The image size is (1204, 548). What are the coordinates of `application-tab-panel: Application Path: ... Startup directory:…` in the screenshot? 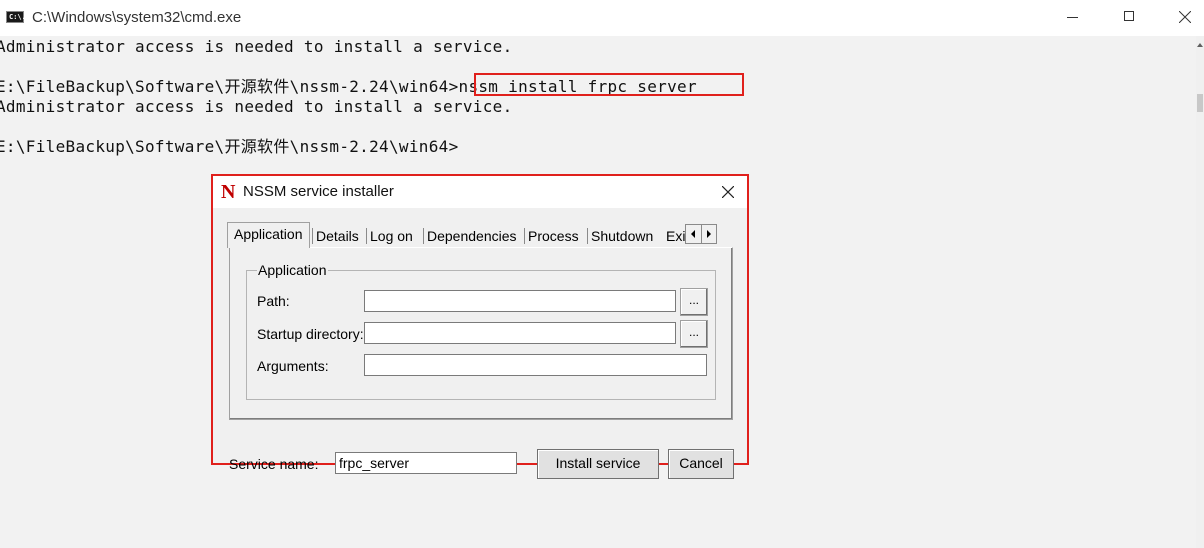 It's located at (481, 333).